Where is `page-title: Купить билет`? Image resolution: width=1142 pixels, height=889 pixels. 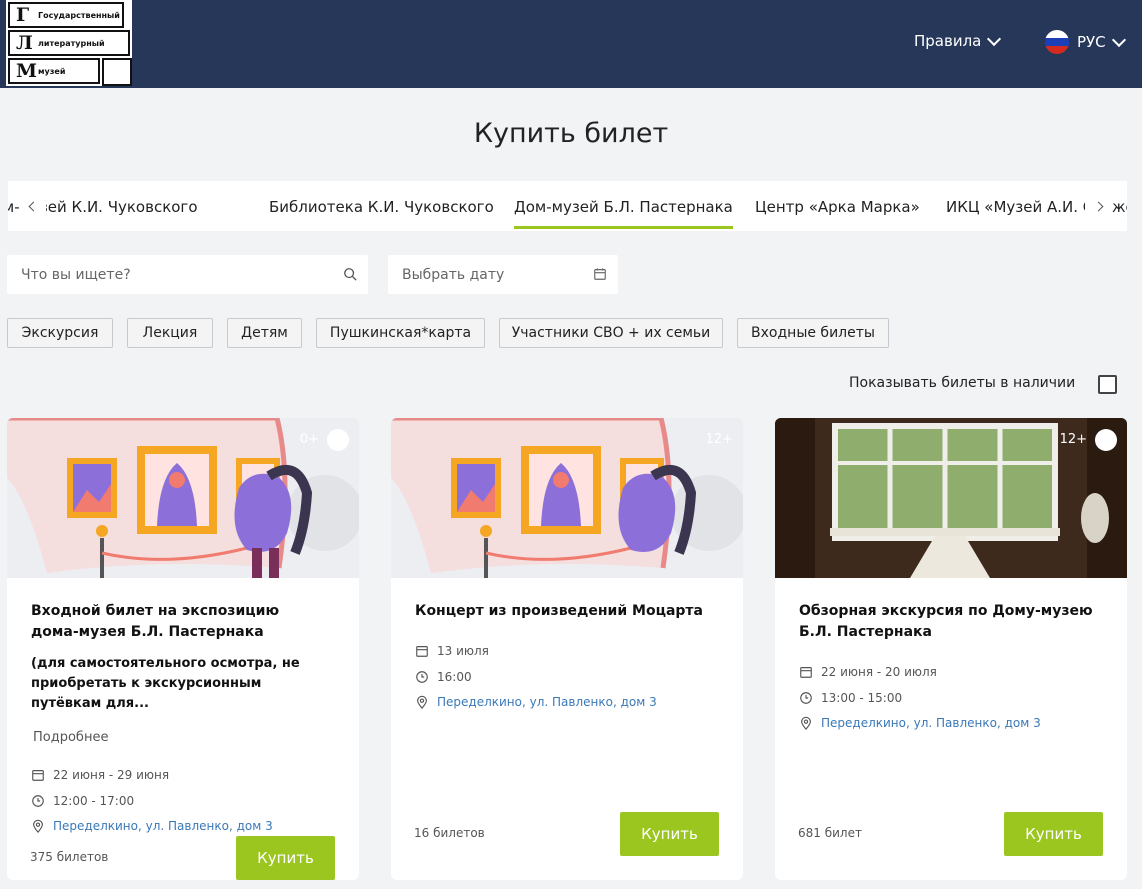
page-title: Купить билет is located at coordinates (571, 133).